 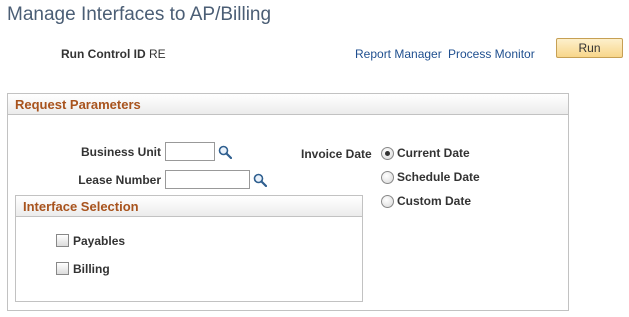 What do you see at coordinates (589, 48) in the screenshot?
I see `run-button: Run` at bounding box center [589, 48].